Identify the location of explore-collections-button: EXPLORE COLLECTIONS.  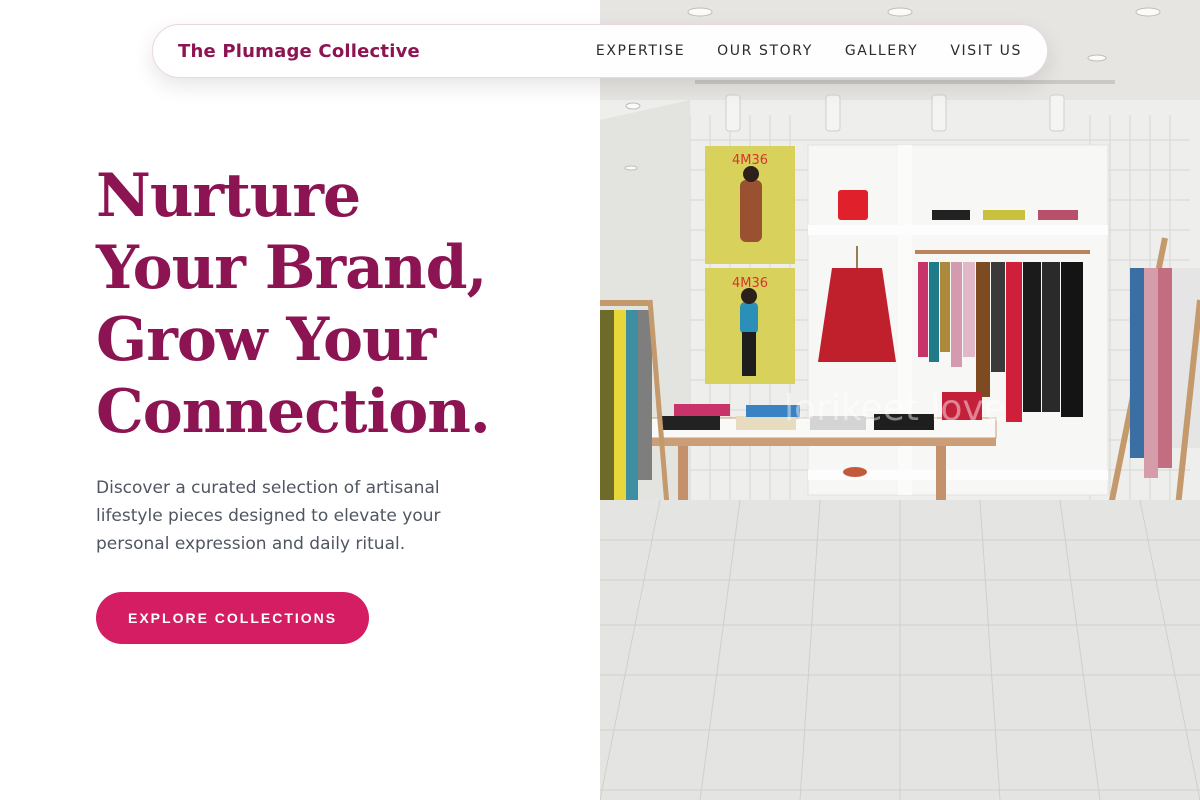
(233, 618).